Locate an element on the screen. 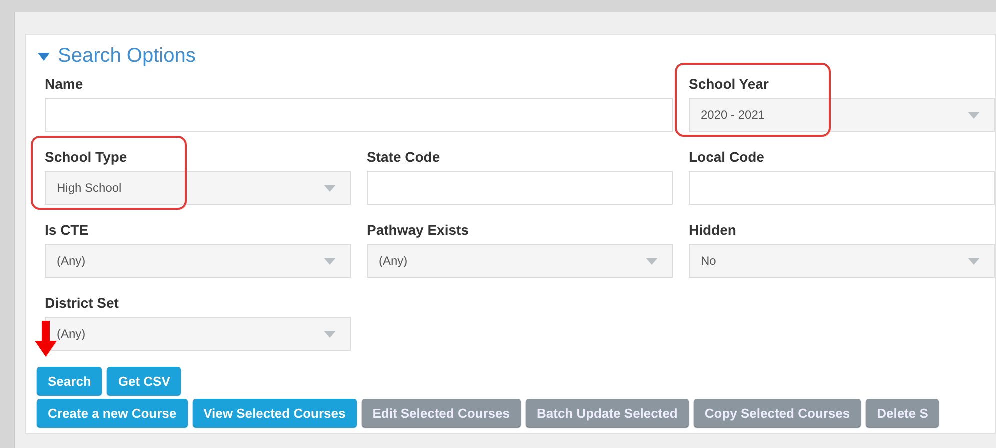 The image size is (996, 448). field-label: School Year is located at coordinates (729, 84).